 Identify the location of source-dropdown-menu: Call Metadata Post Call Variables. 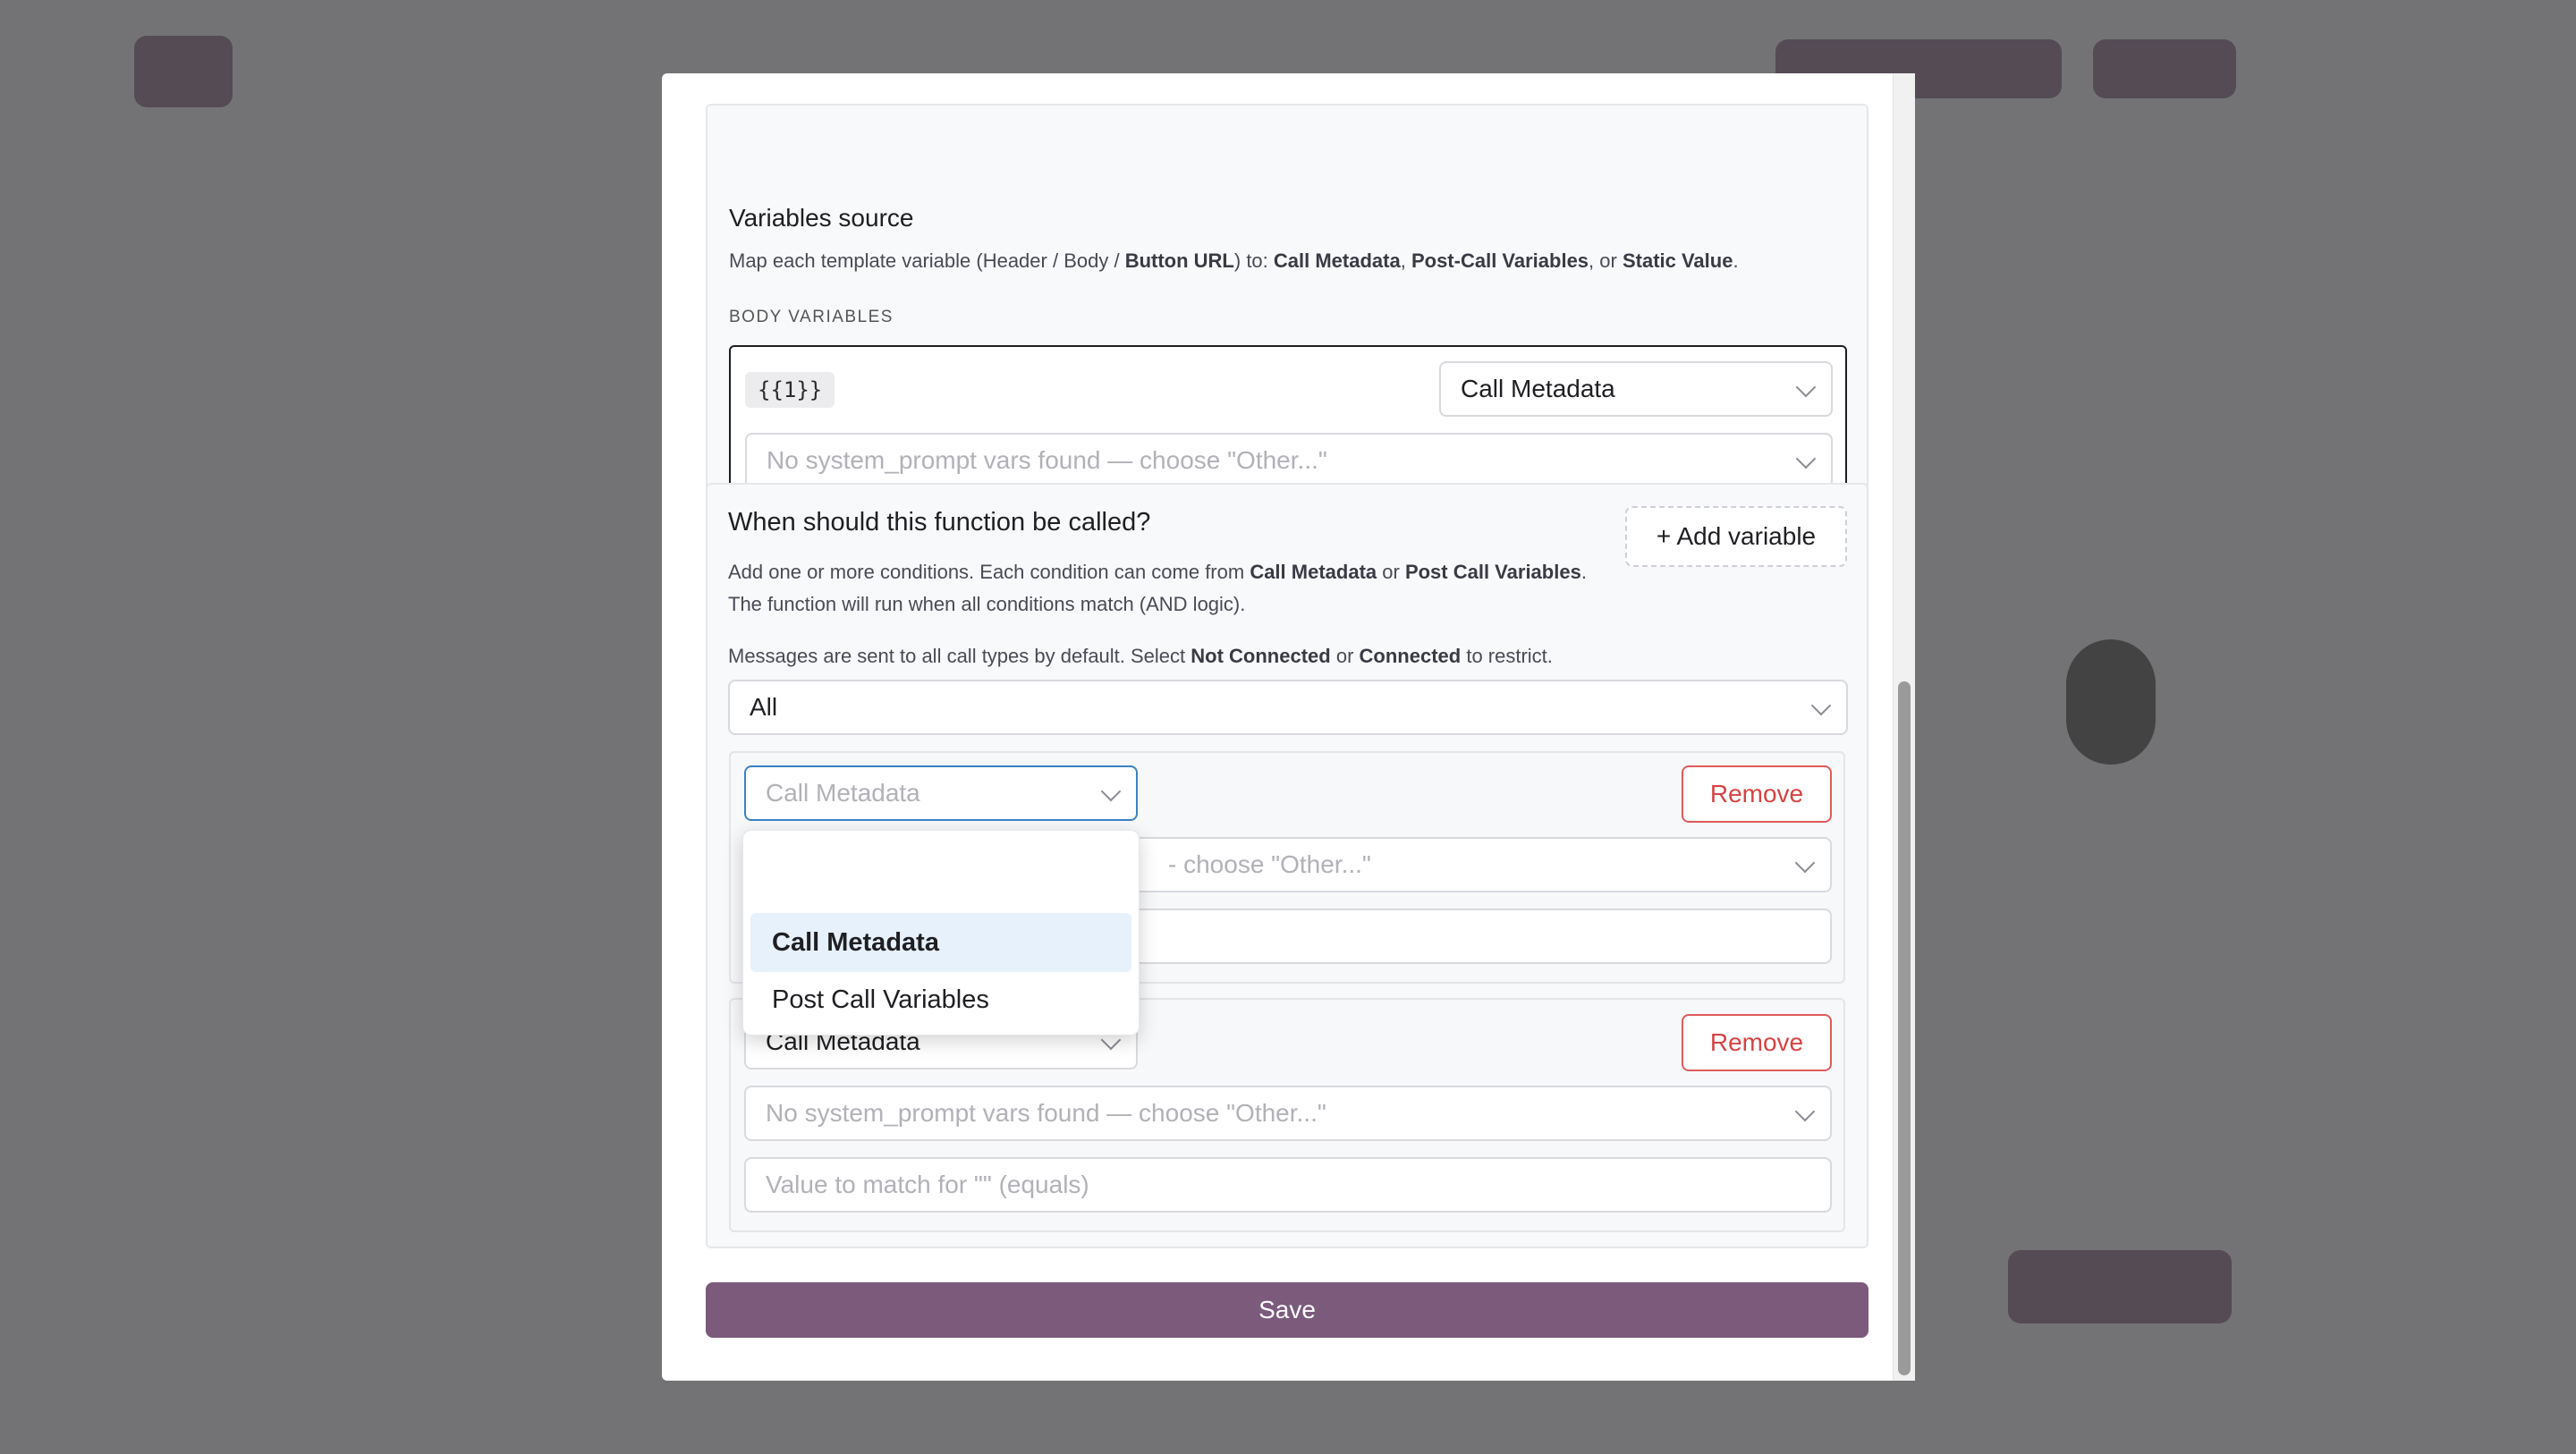
(941, 933).